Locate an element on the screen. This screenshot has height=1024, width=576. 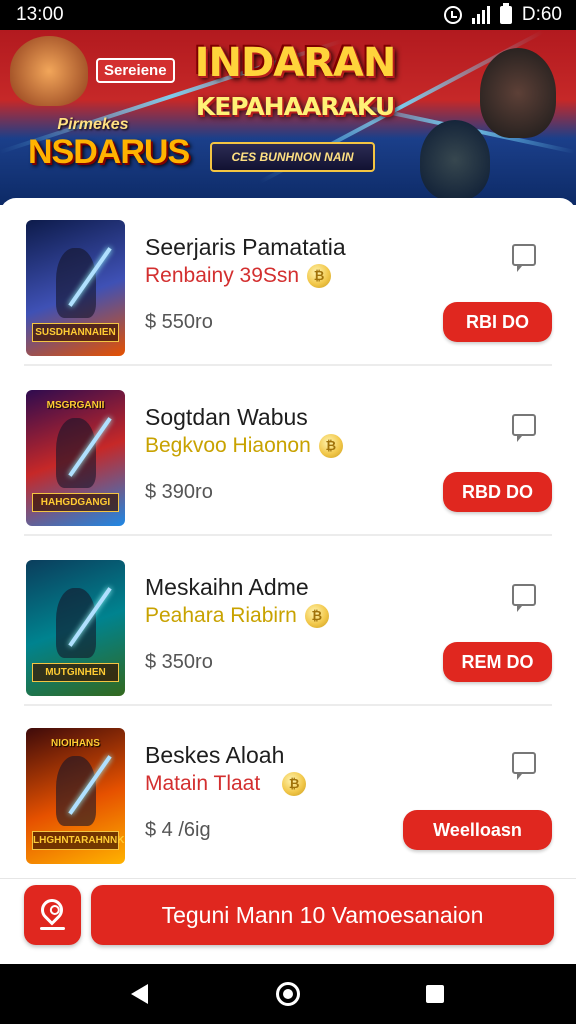
product-subtitle: Begkvoo Hiaonon ₿ is located at coordinates (244, 446).